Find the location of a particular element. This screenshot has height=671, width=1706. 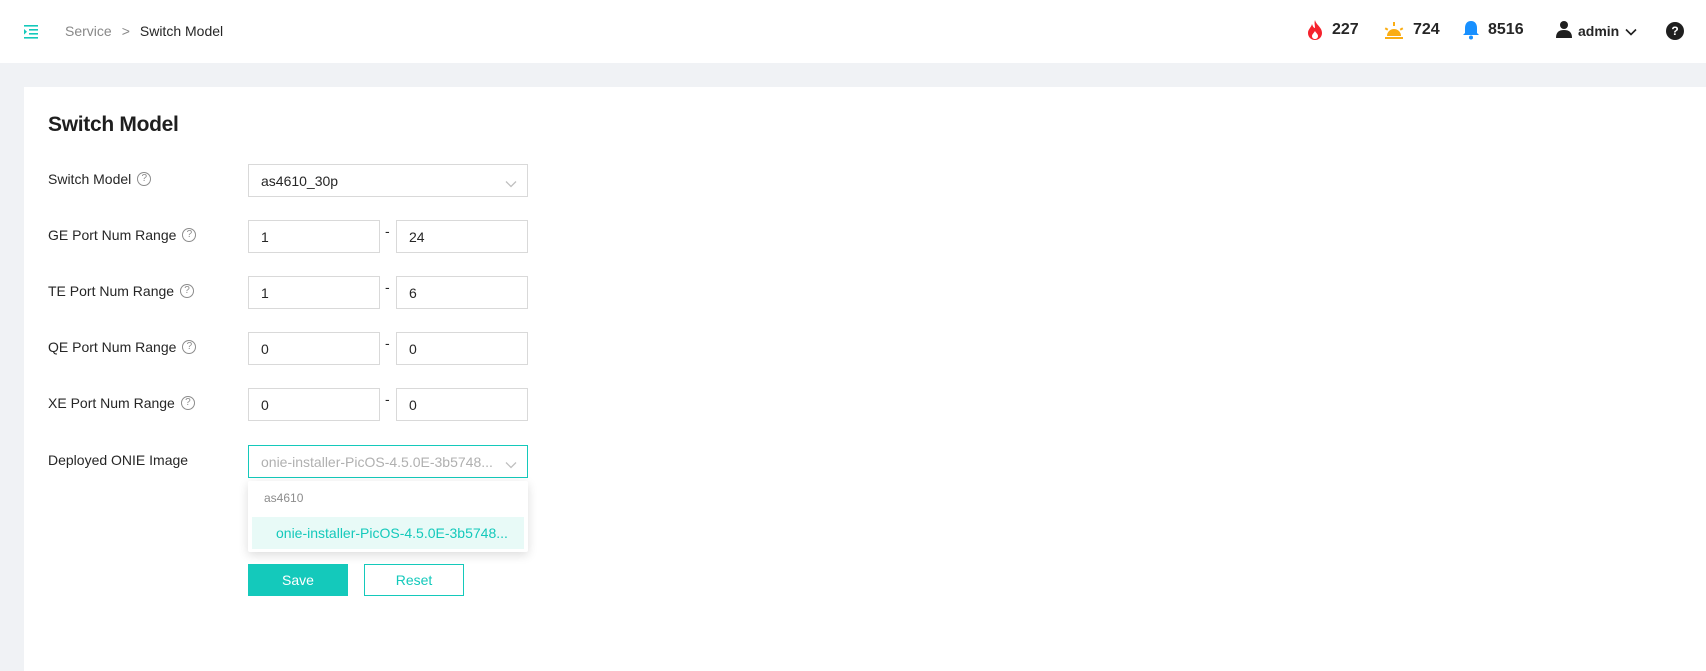

warning-alarm-stat: 724 is located at coordinates (1411, 30).